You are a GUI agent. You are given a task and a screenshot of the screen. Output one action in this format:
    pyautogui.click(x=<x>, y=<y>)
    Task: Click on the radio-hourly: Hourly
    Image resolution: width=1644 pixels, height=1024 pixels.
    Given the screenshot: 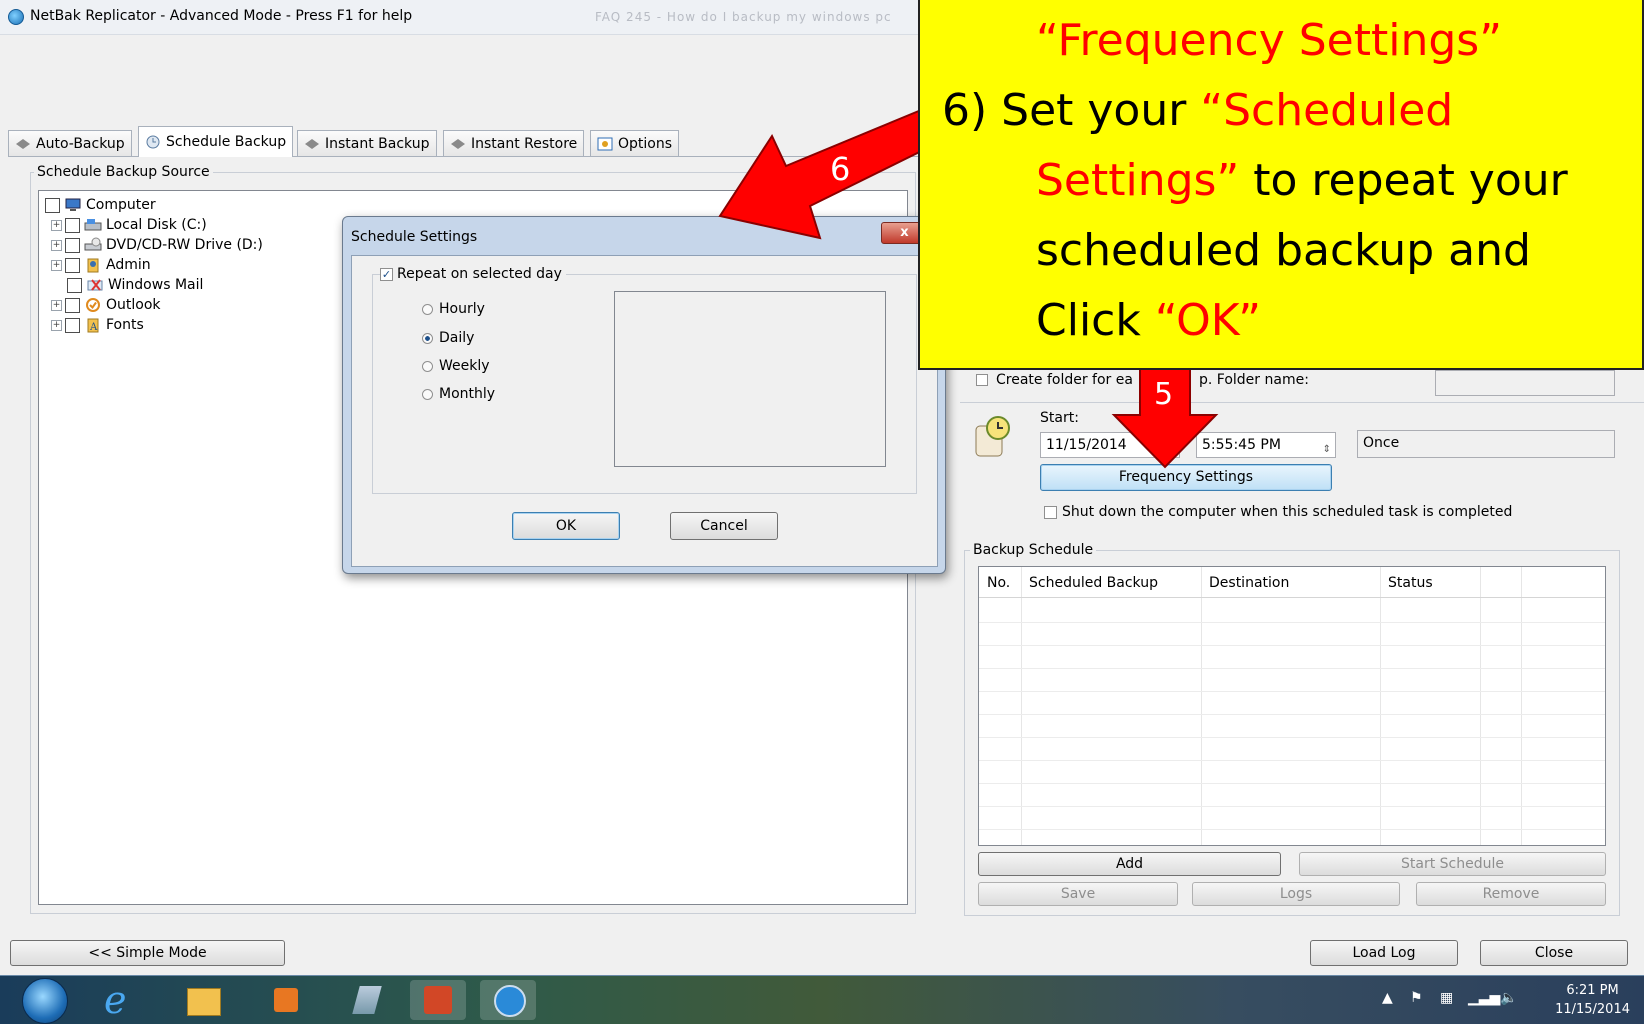 What is the action you would take?
    pyautogui.click(x=453, y=309)
    